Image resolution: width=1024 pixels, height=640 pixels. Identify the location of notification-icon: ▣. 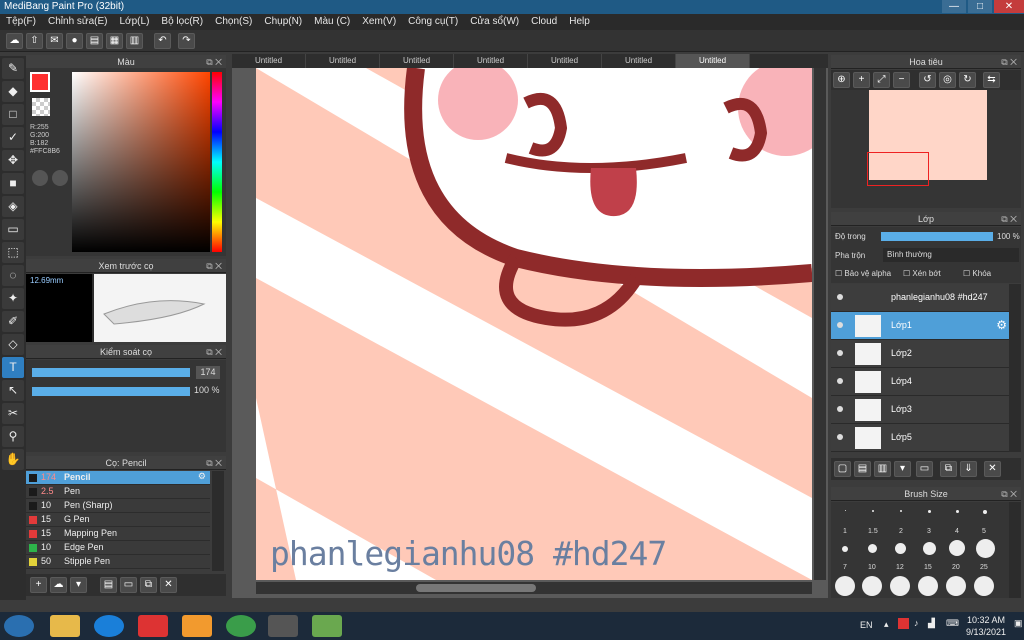
(1018, 623).